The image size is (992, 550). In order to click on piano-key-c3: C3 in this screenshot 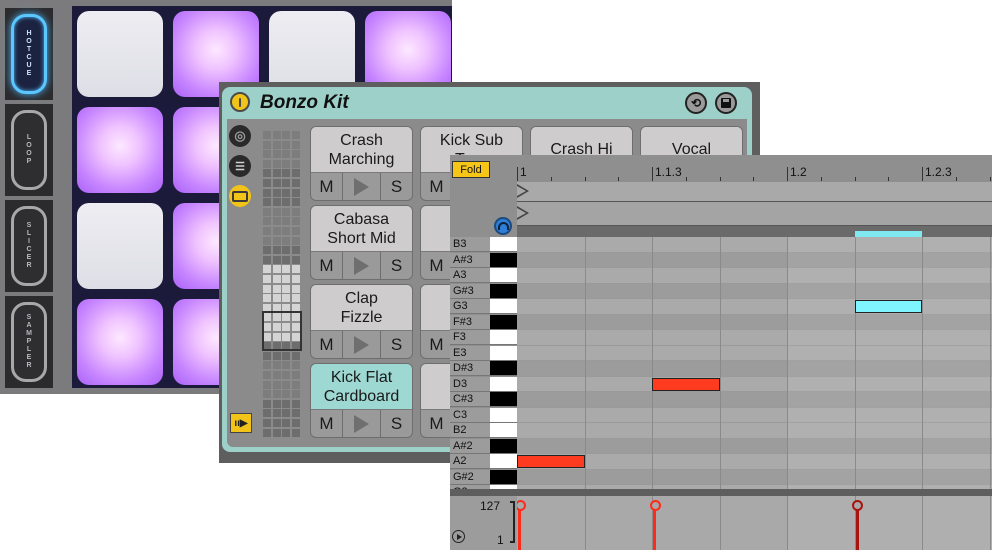, I will do `click(483, 415)`.